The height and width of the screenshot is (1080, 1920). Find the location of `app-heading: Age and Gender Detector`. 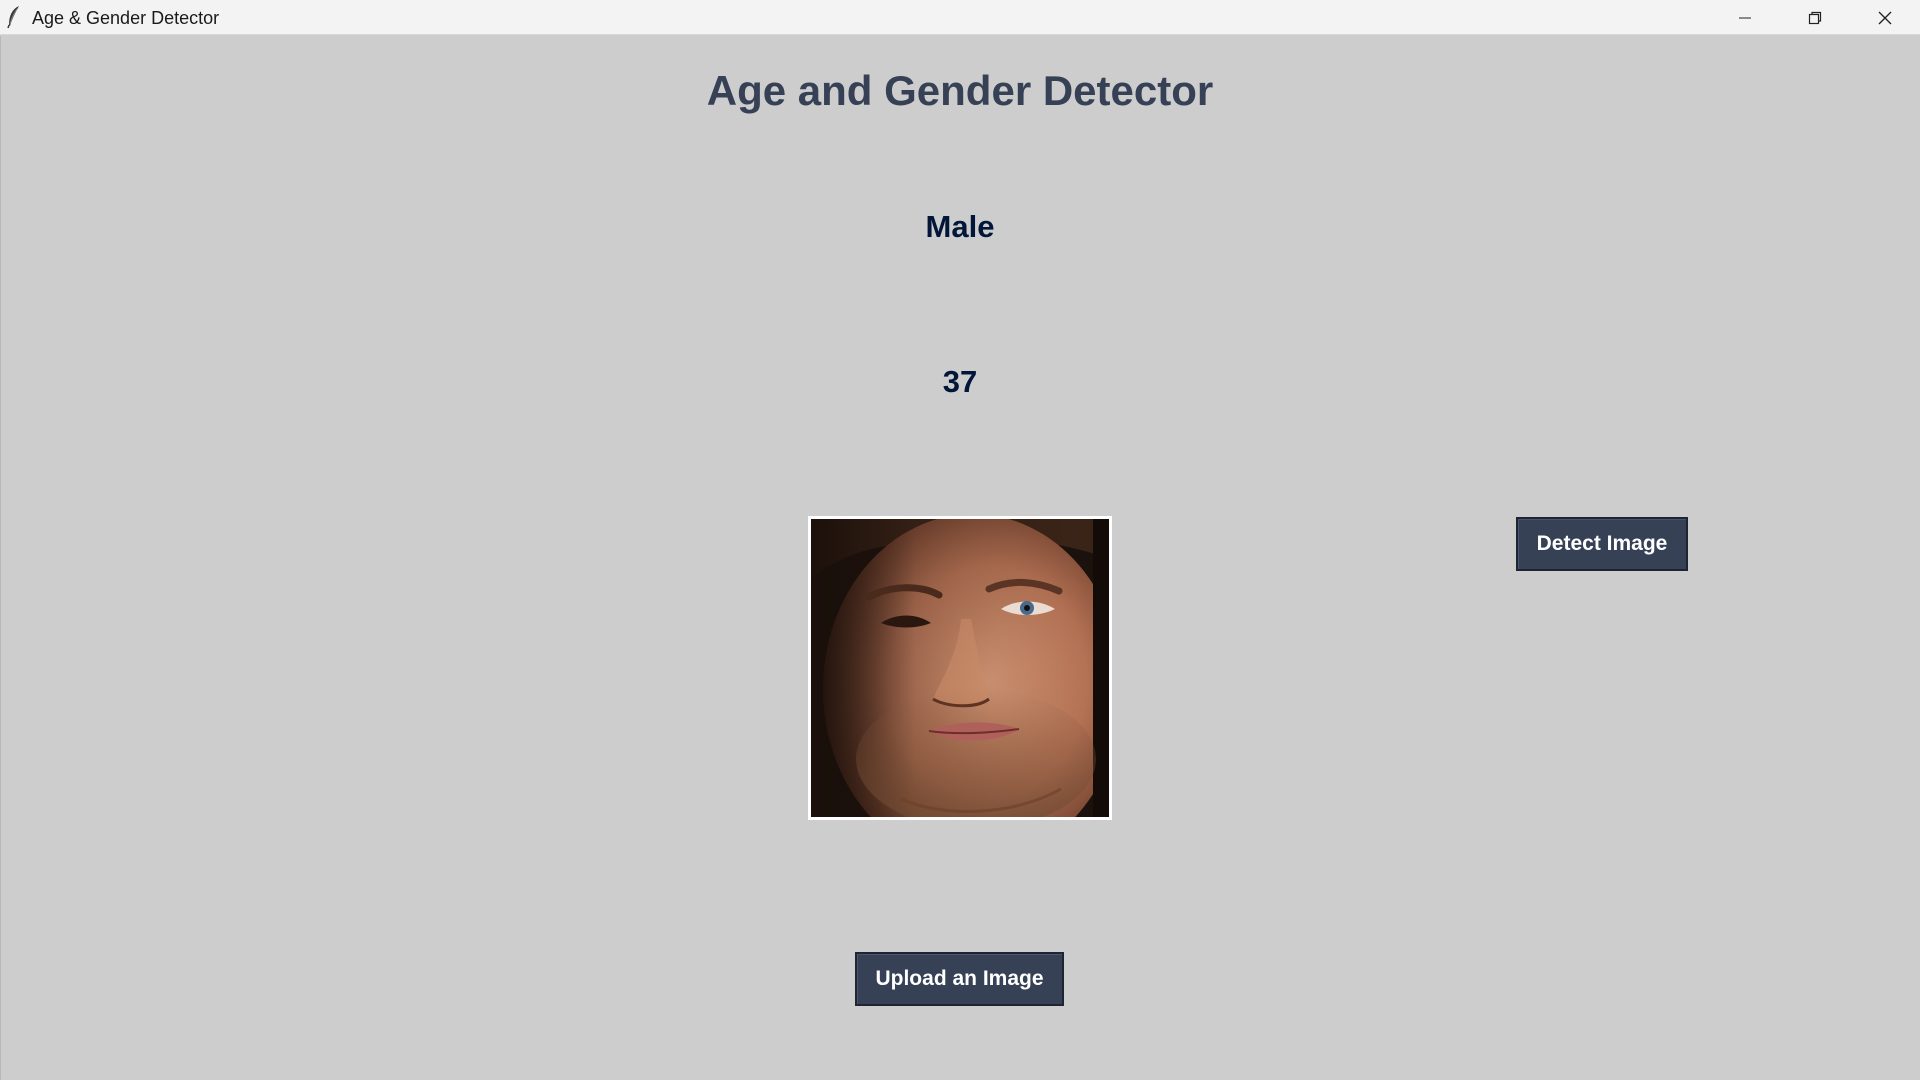

app-heading: Age and Gender Detector is located at coordinates (960, 90).